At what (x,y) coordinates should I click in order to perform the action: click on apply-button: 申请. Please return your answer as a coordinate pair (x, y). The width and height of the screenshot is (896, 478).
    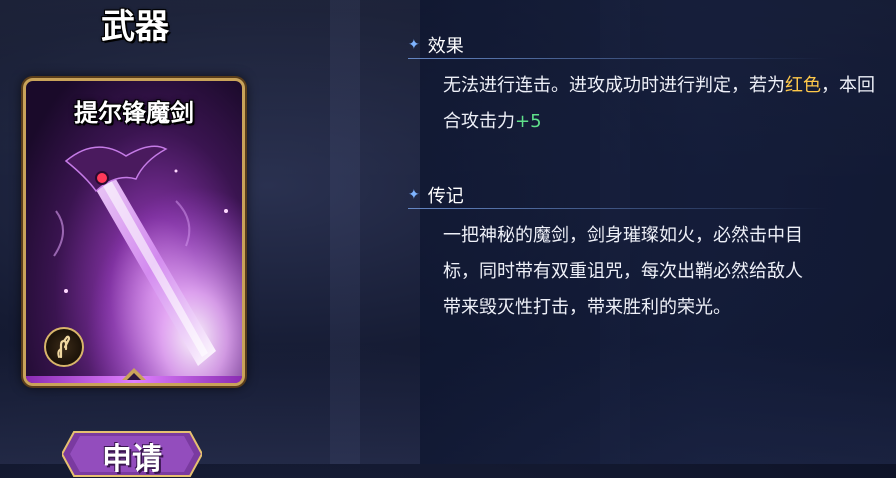
    Looking at the image, I should click on (132, 453).